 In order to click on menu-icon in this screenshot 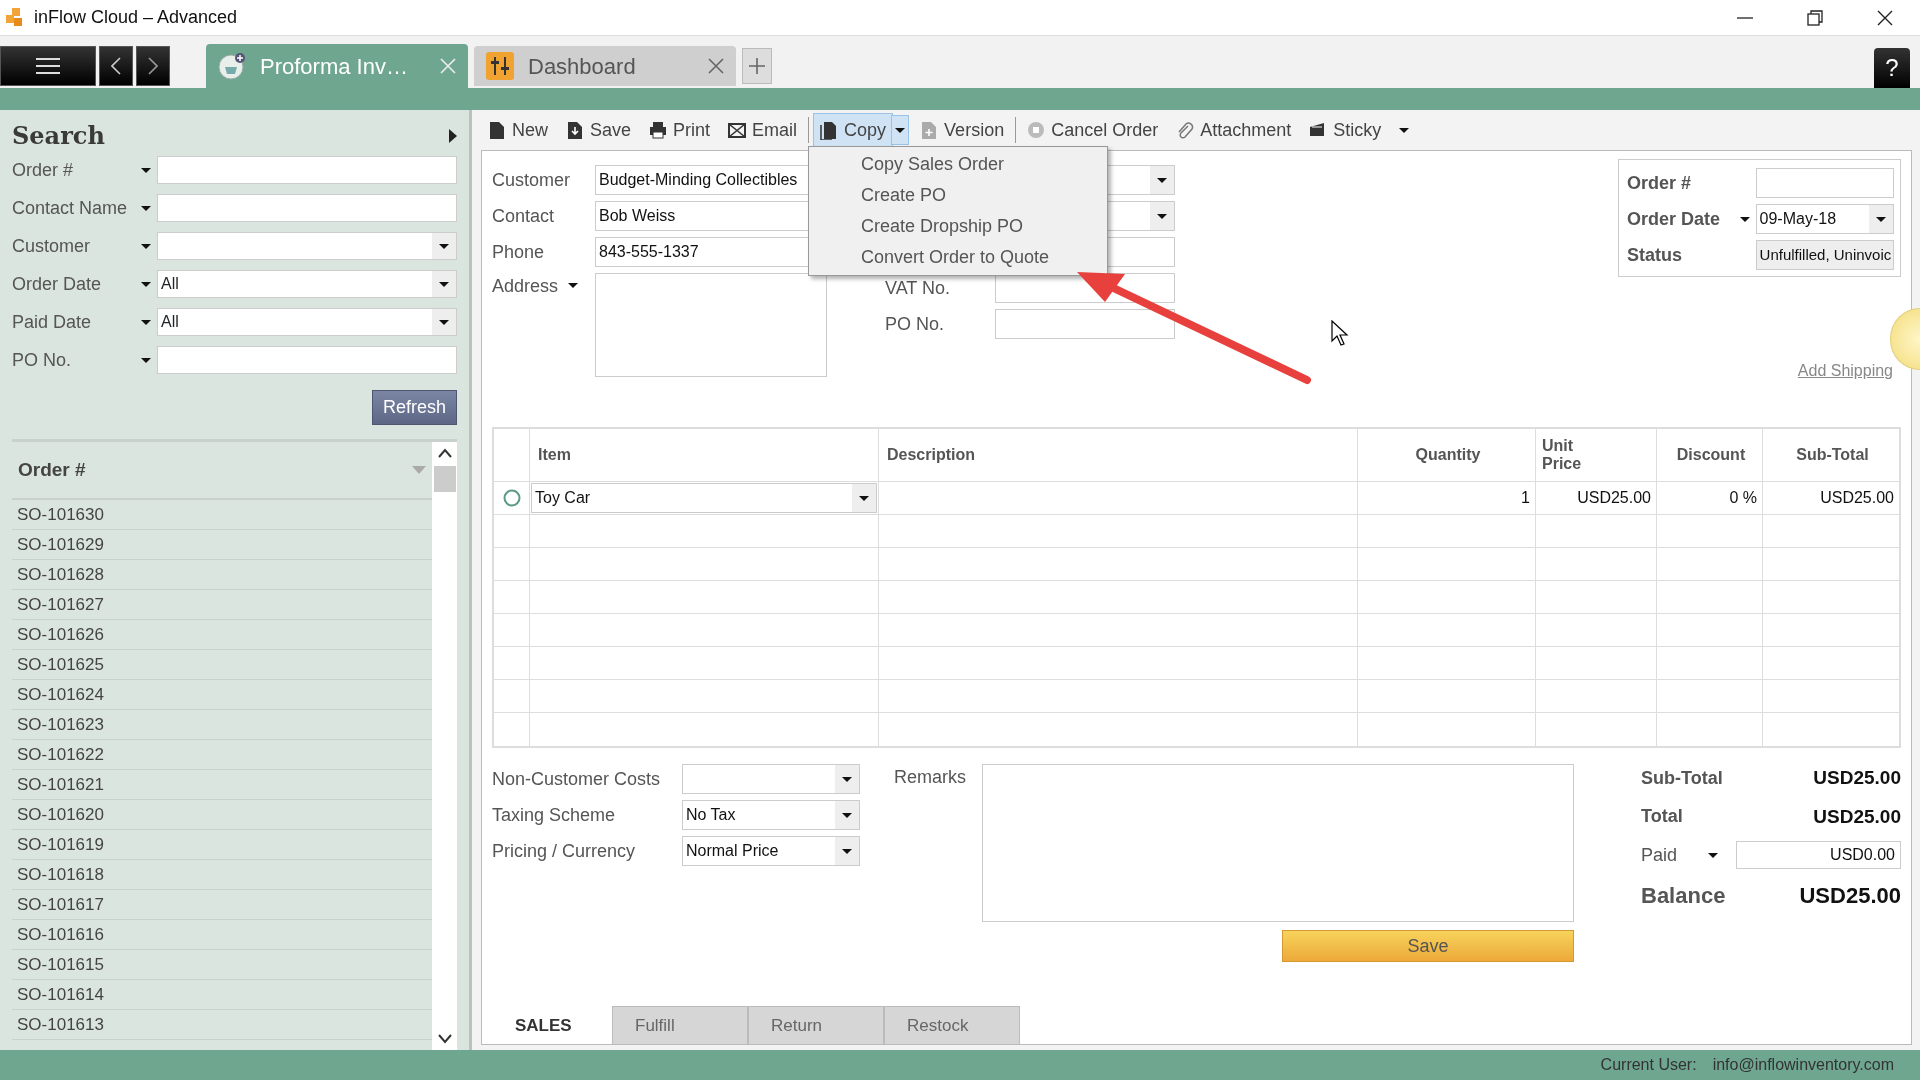, I will do `click(48, 66)`.